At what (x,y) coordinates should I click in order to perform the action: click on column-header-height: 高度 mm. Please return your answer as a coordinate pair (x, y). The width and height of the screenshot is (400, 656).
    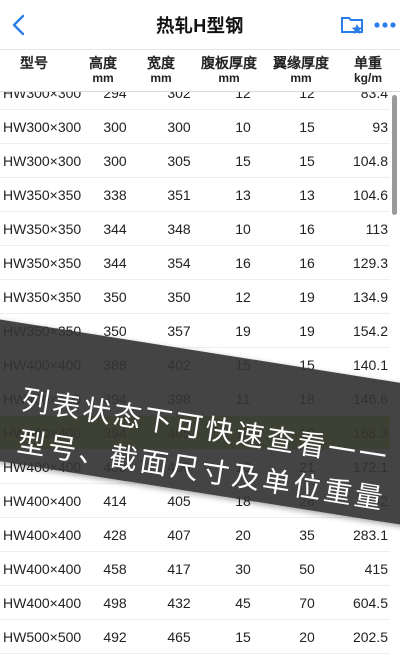
    Looking at the image, I should click on (103, 70).